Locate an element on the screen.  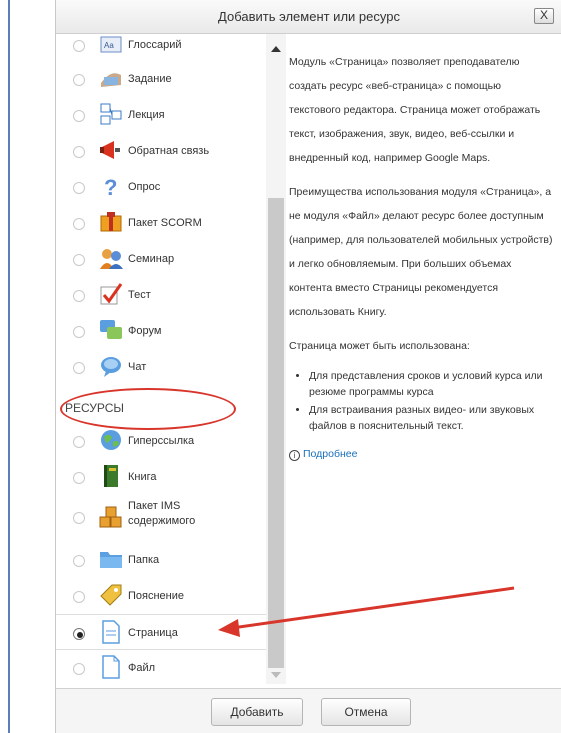
annotation-arrow is located at coordinates (366, 611).